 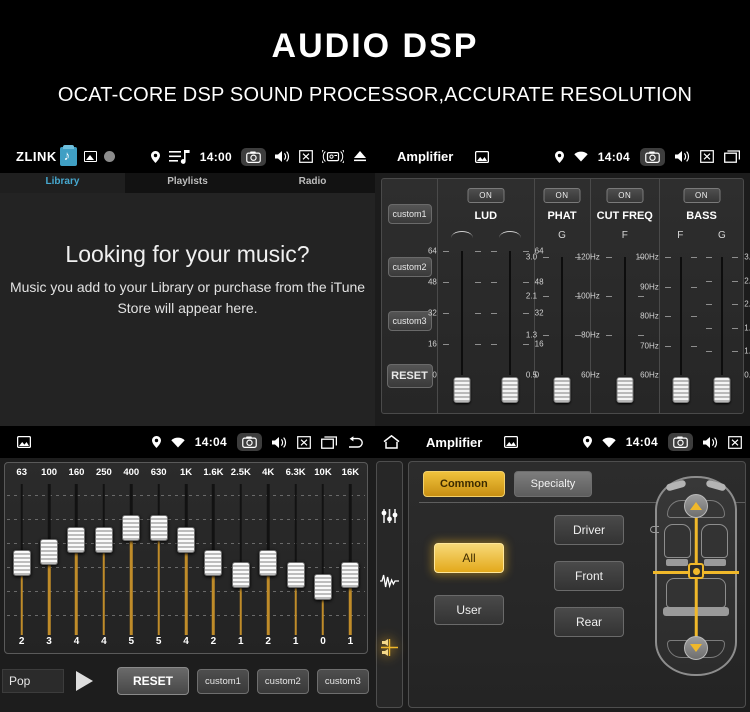 What do you see at coordinates (389, 647) in the screenshot?
I see `balance-speaker-icon` at bounding box center [389, 647].